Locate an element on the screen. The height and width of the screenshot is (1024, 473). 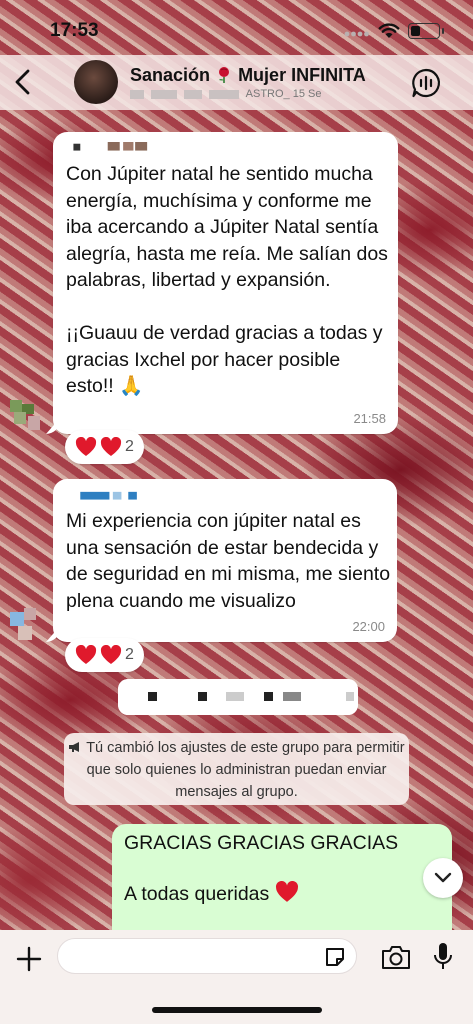
outgoing-message-line2-text: A todas queridas is located at coordinates (197, 894).